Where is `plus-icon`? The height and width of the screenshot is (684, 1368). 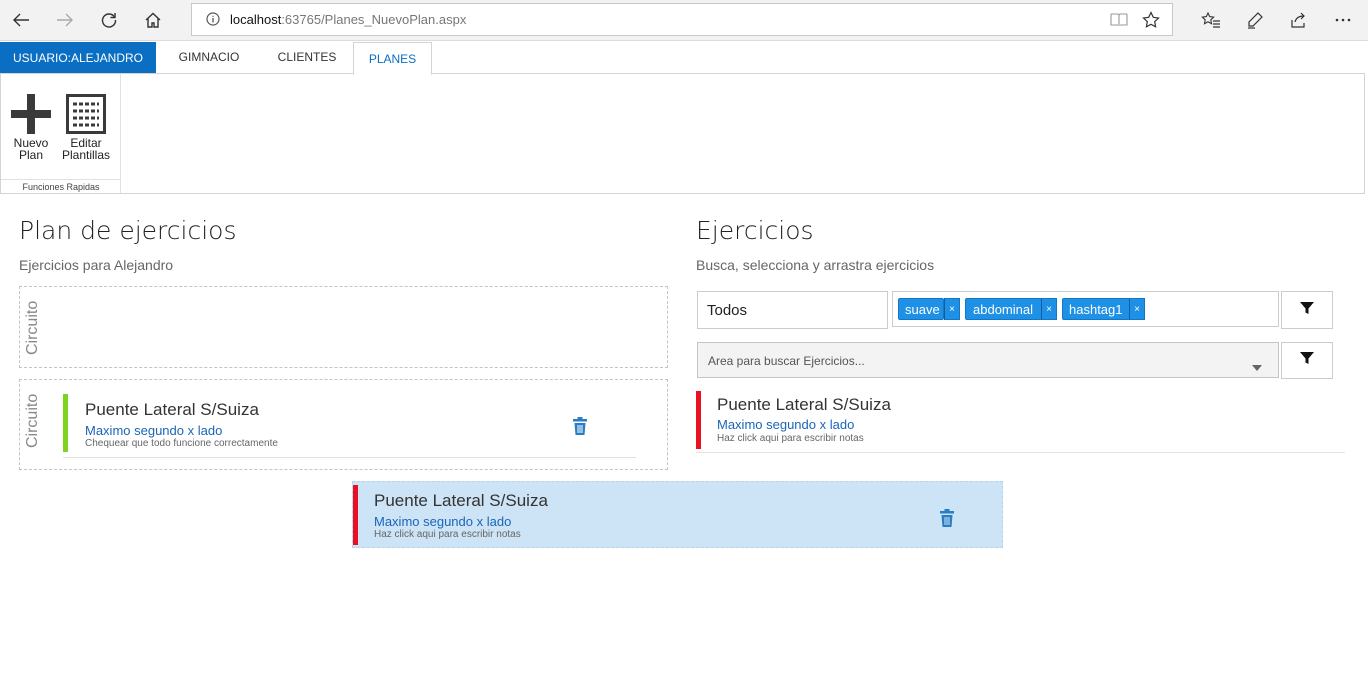
plus-icon is located at coordinates (31, 114).